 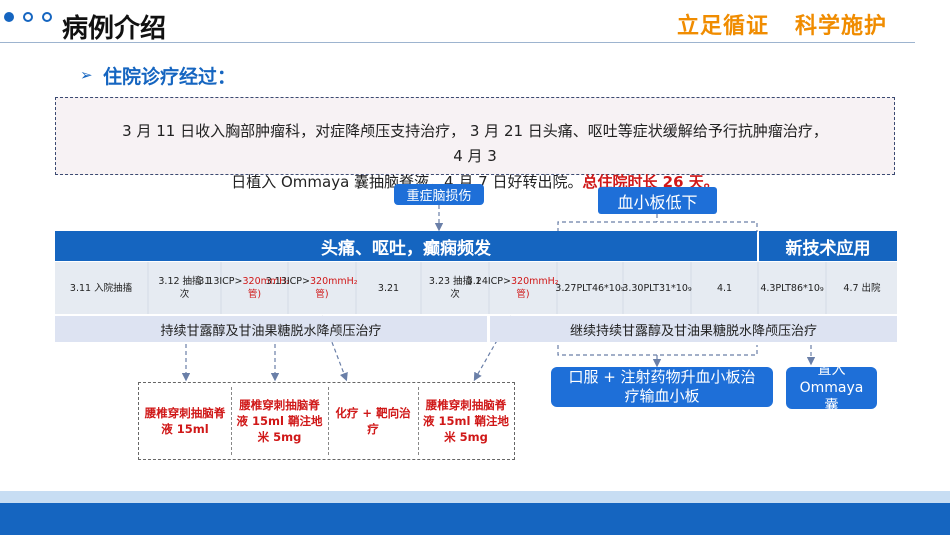 What do you see at coordinates (828, 246) in the screenshot?
I see `new-technology-band: 新技术应用` at bounding box center [828, 246].